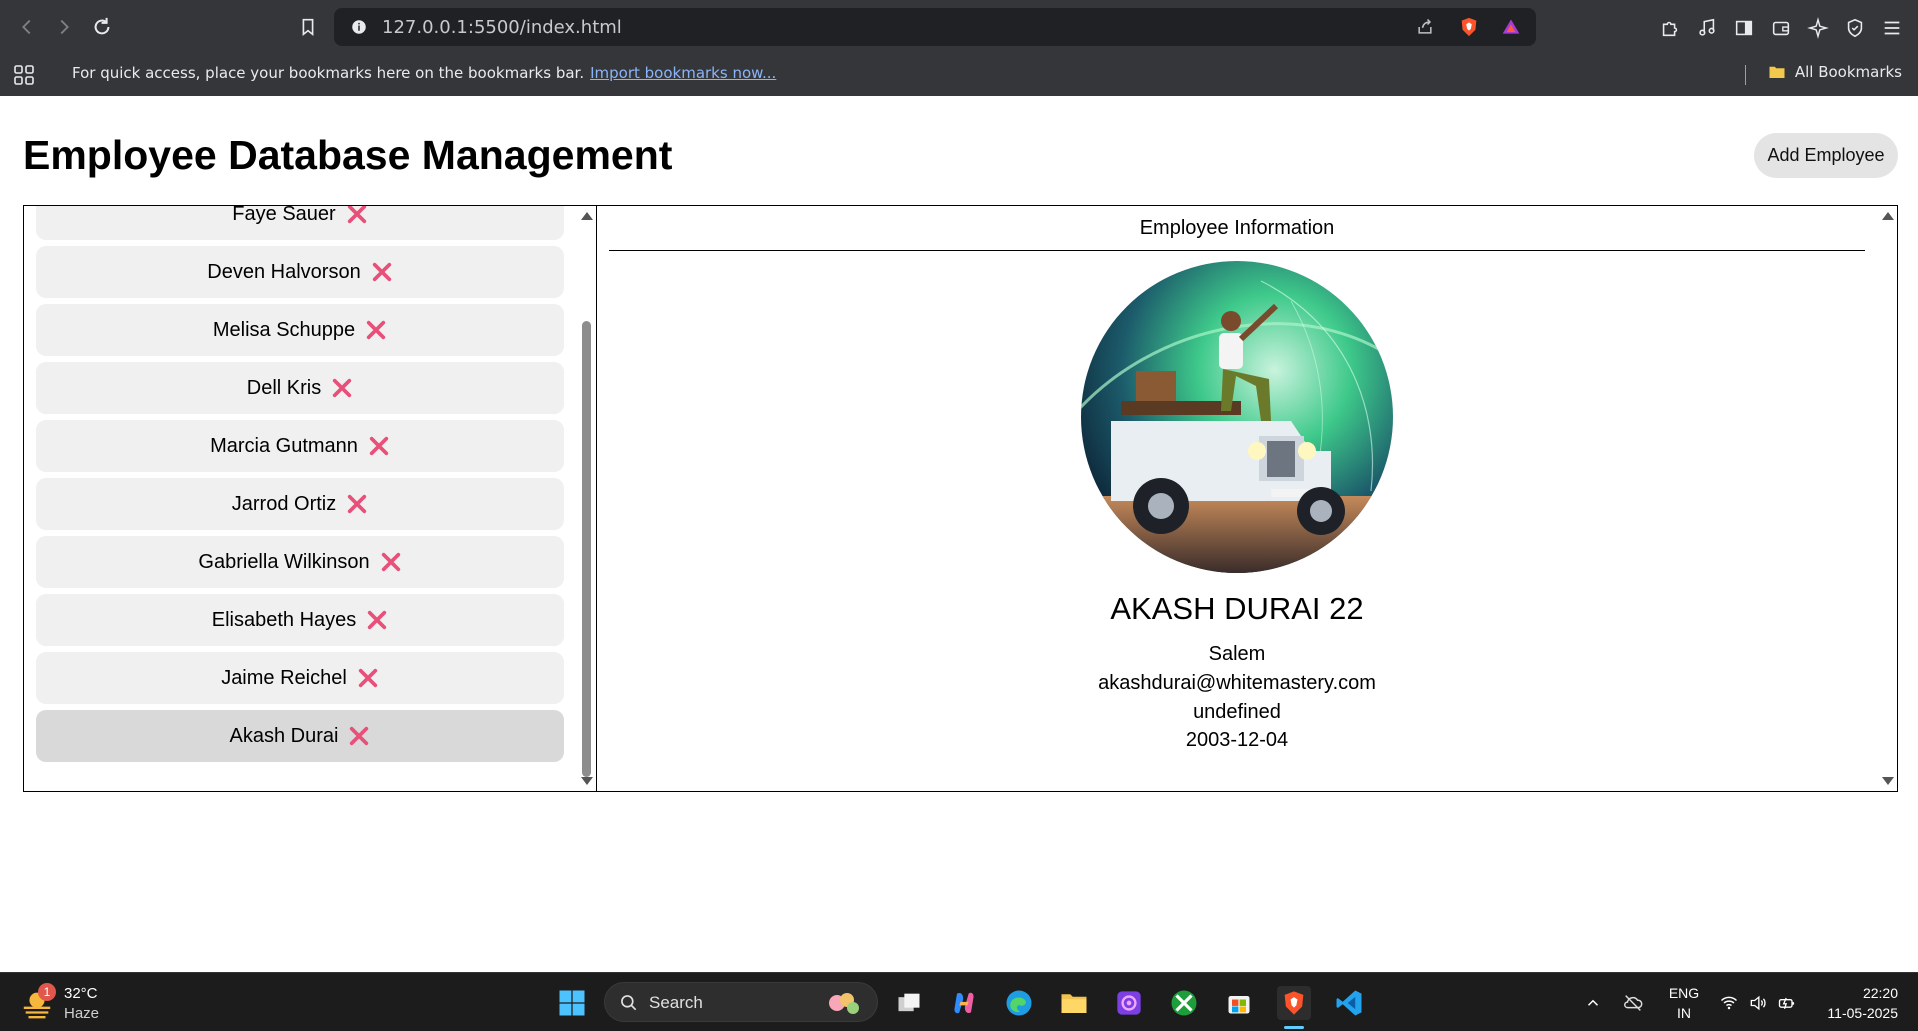  What do you see at coordinates (1237, 417) in the screenshot?
I see `employee-avatar` at bounding box center [1237, 417].